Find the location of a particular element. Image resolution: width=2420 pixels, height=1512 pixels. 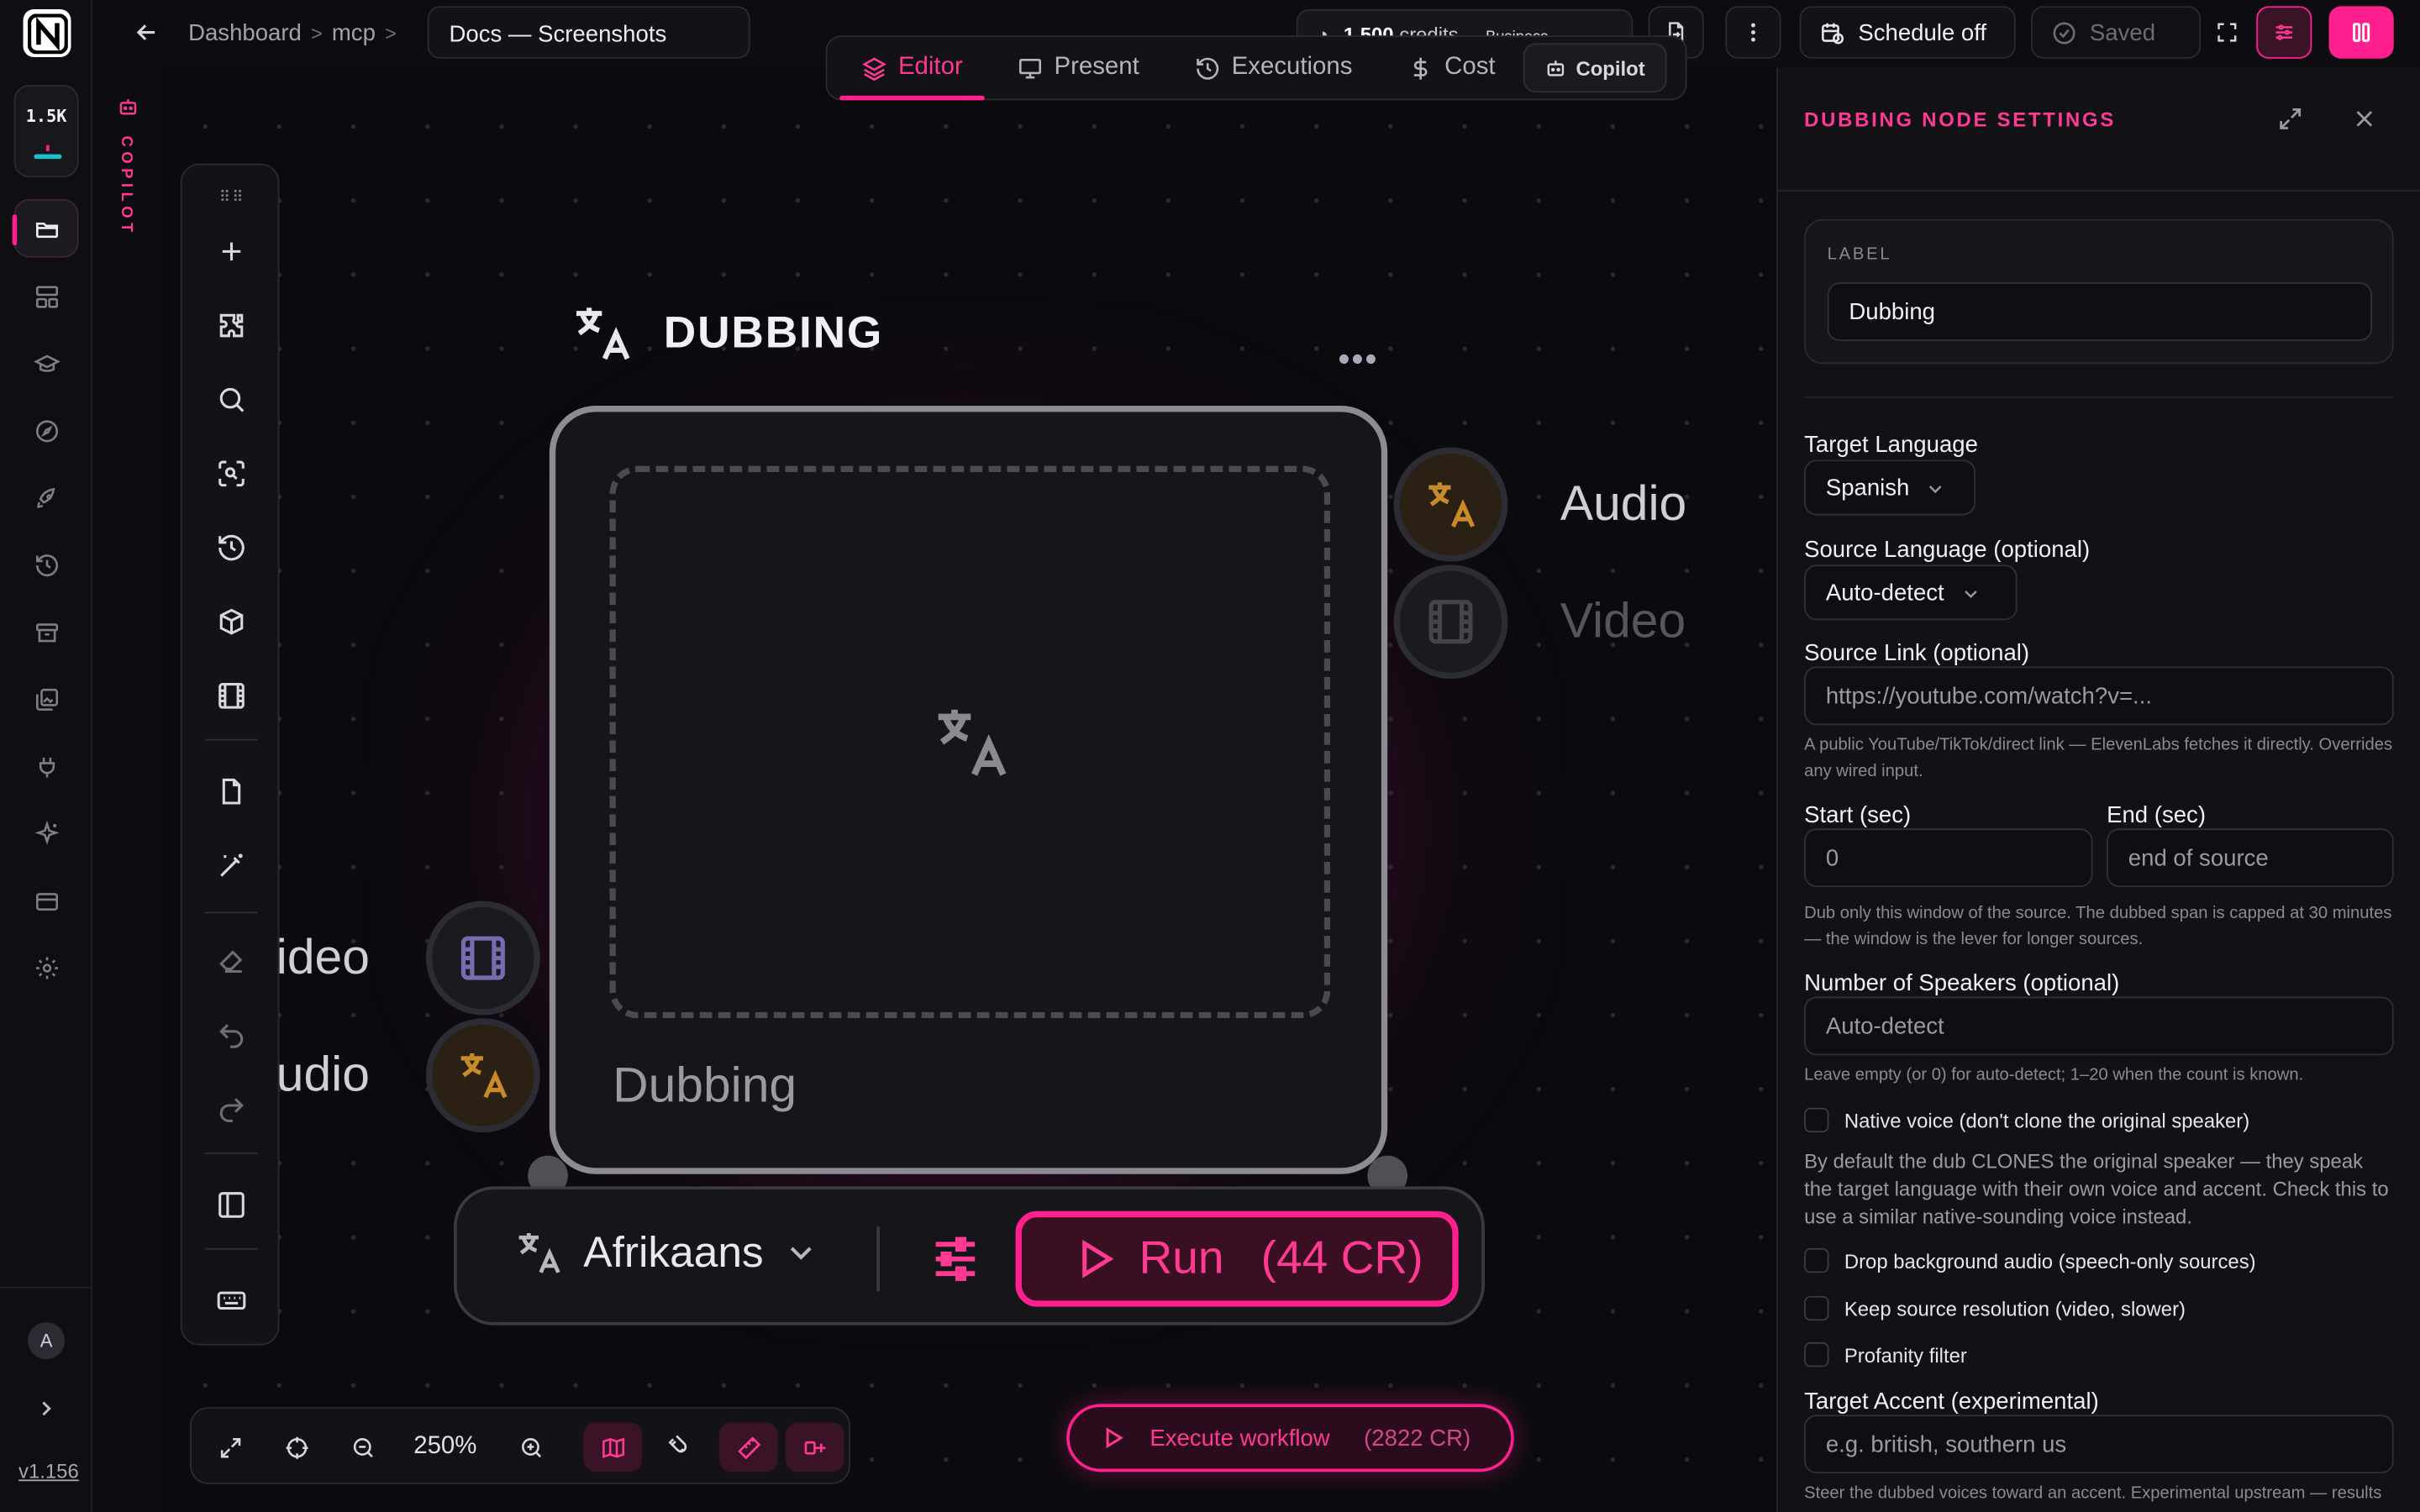

bot-icon is located at coordinates (128, 107).